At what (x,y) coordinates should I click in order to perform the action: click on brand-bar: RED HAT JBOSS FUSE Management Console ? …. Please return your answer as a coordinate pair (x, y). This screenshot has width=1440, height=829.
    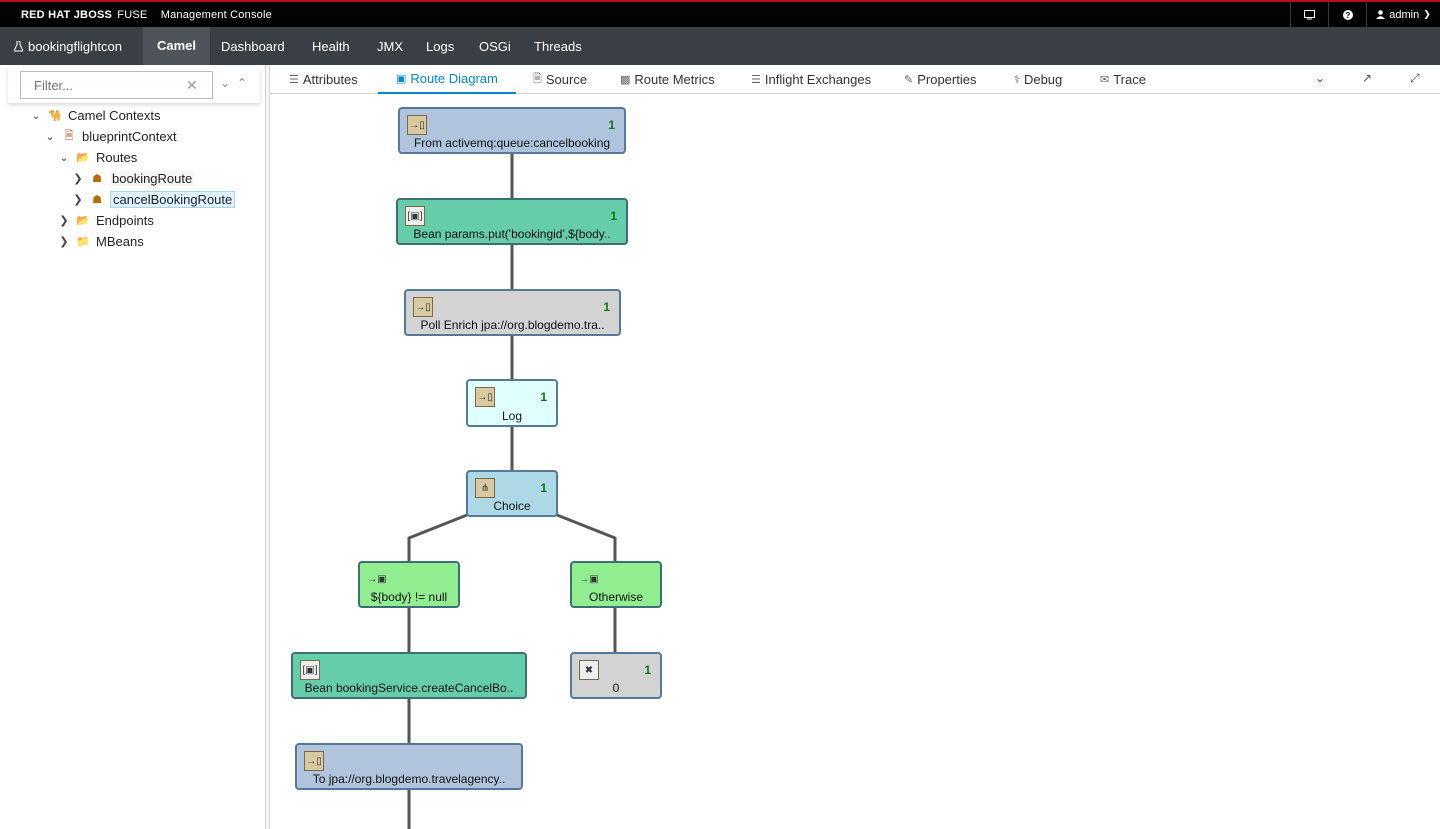
    Looking at the image, I should click on (720, 13).